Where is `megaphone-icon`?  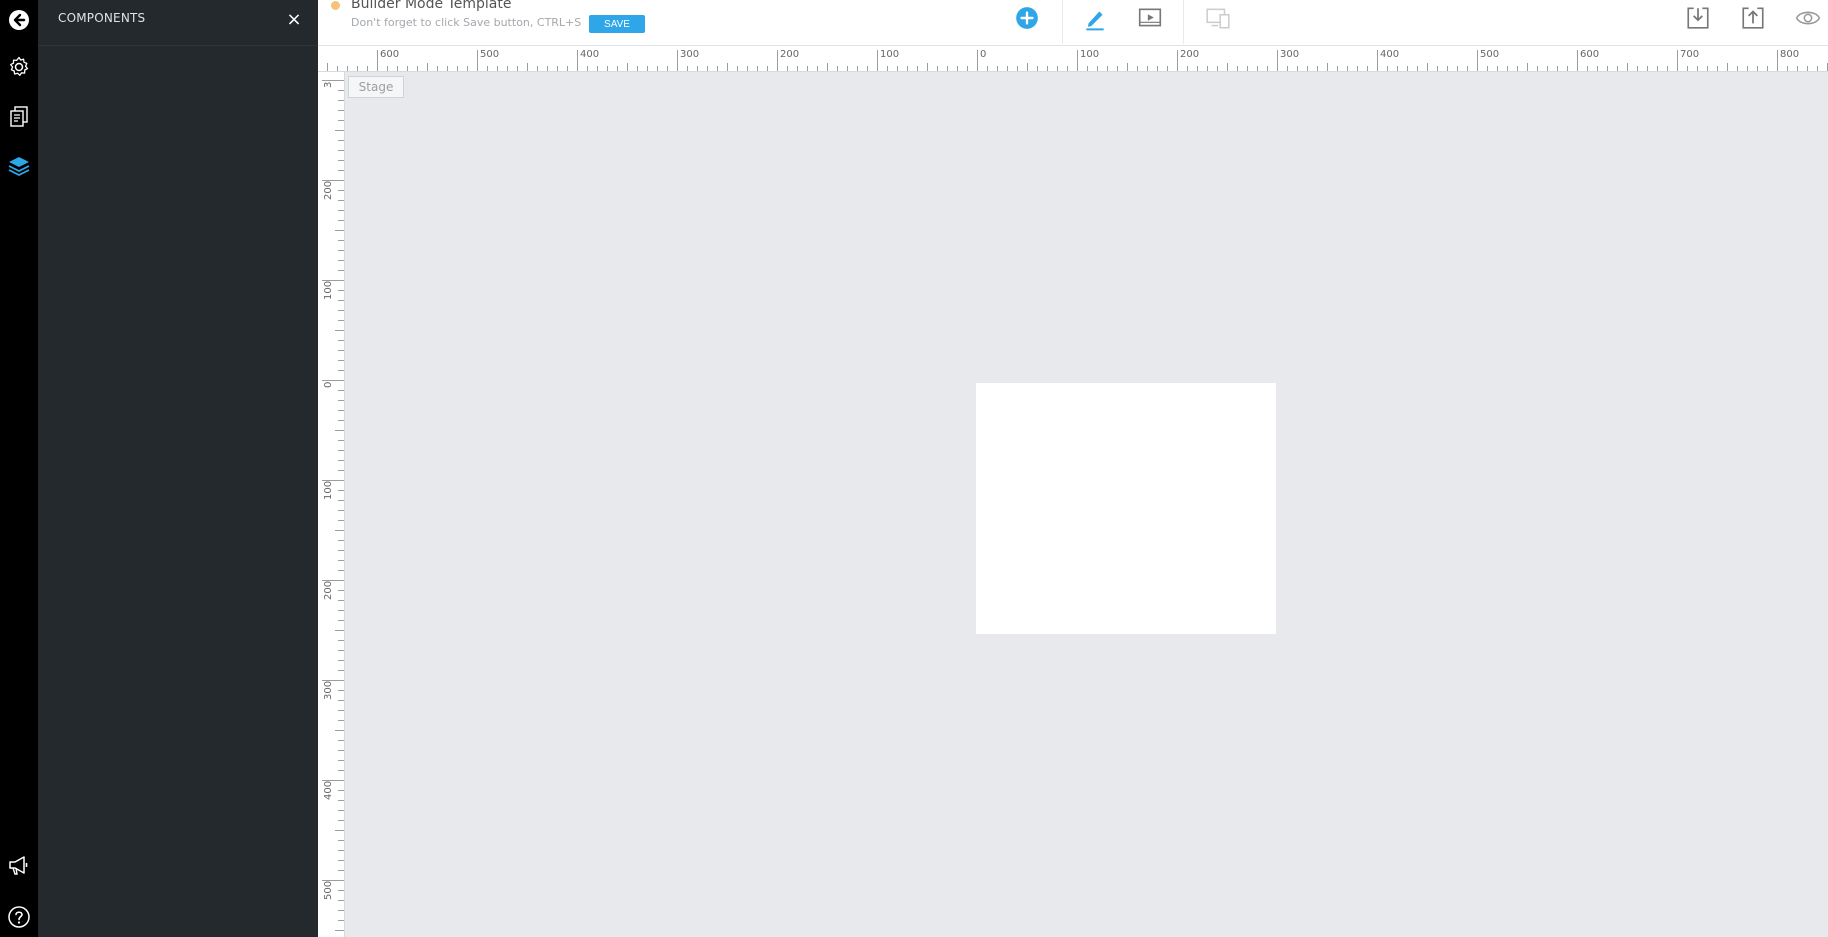 megaphone-icon is located at coordinates (18, 865).